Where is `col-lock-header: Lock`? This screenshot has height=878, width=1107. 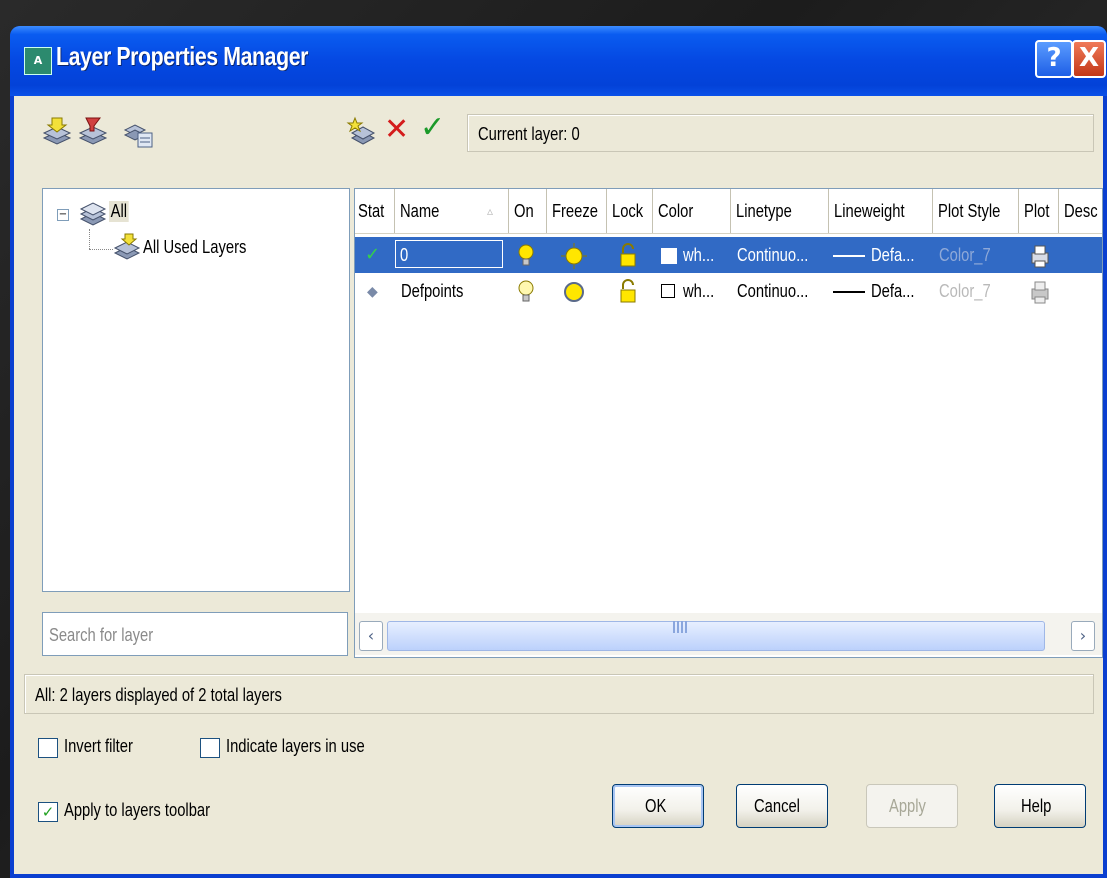
col-lock-header: Lock is located at coordinates (630, 211).